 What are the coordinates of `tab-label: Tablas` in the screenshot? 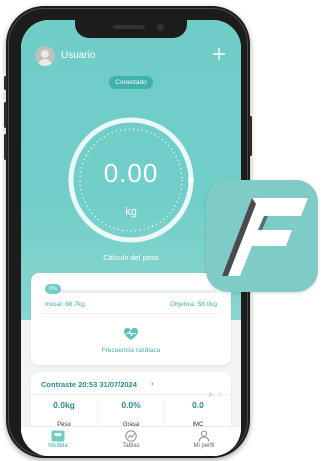 It's located at (131, 446).